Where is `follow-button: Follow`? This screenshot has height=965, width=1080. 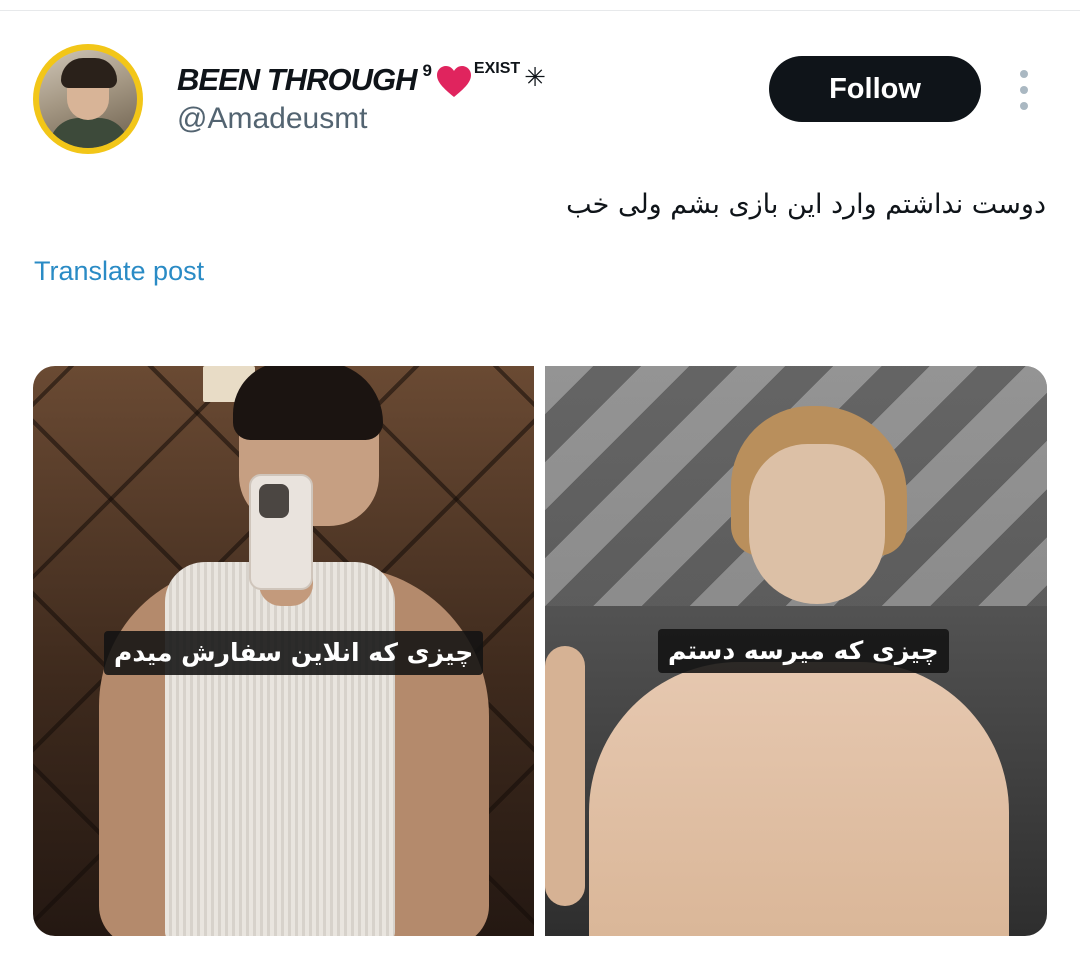 follow-button: Follow is located at coordinates (875, 89).